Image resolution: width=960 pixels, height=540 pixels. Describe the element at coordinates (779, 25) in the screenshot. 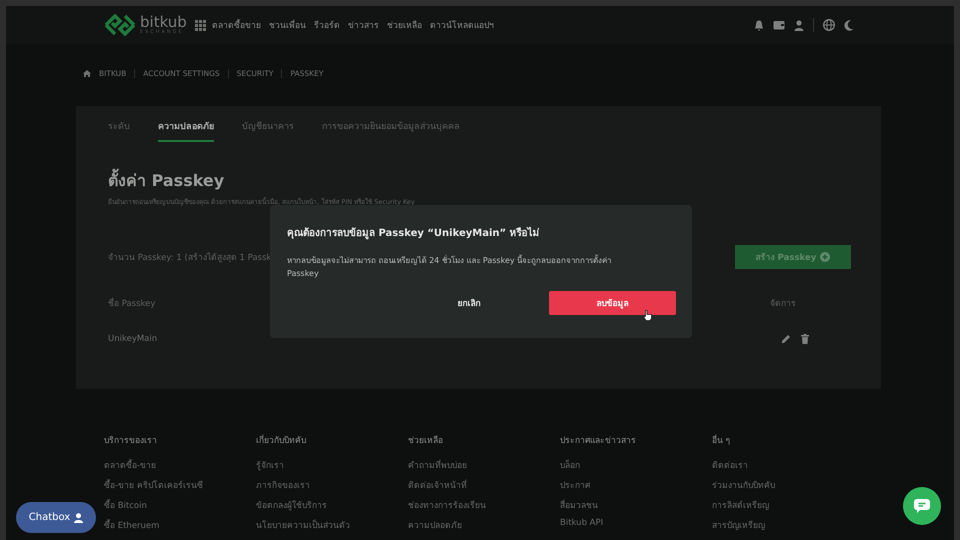

I see `wallet-icon` at that location.